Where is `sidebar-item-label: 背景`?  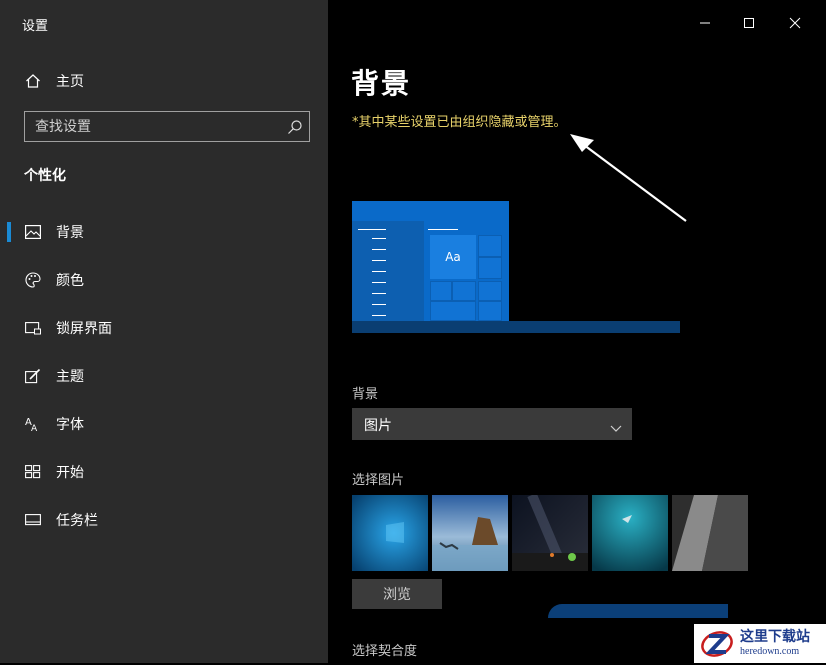 sidebar-item-label: 背景 is located at coordinates (70, 233).